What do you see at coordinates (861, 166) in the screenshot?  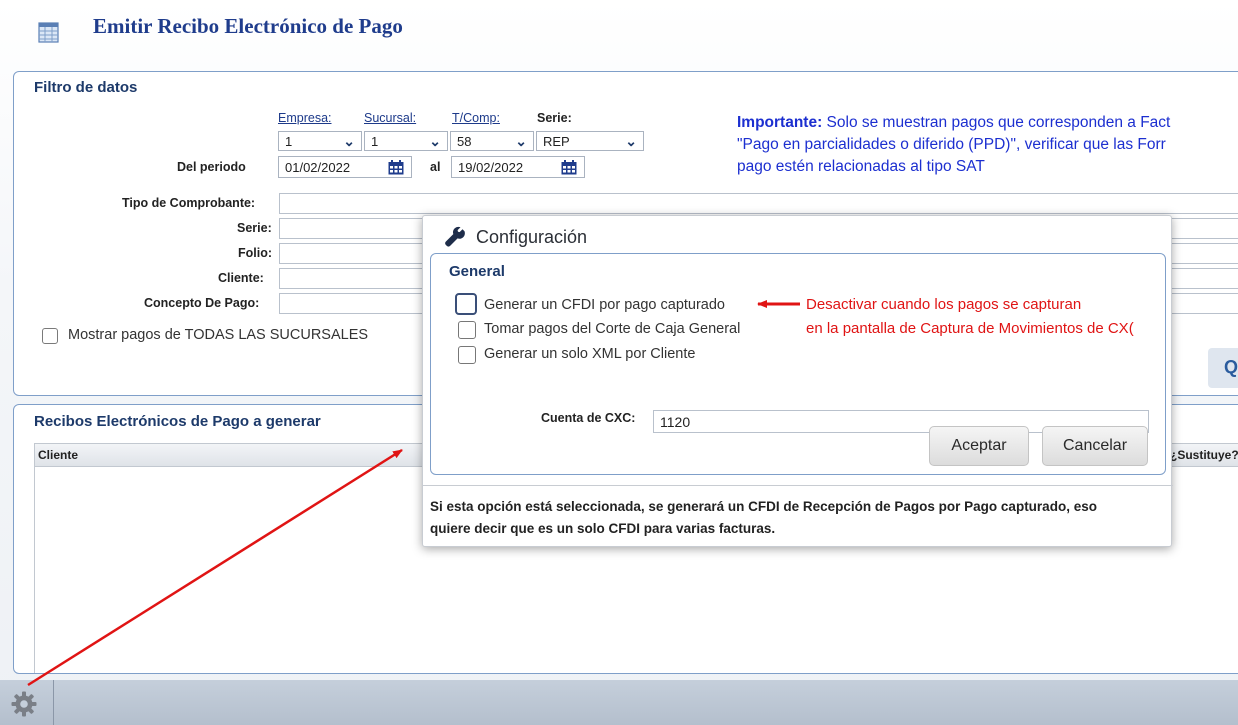 I see `important-line3: pago estén relacionadas al tipo SAT` at bounding box center [861, 166].